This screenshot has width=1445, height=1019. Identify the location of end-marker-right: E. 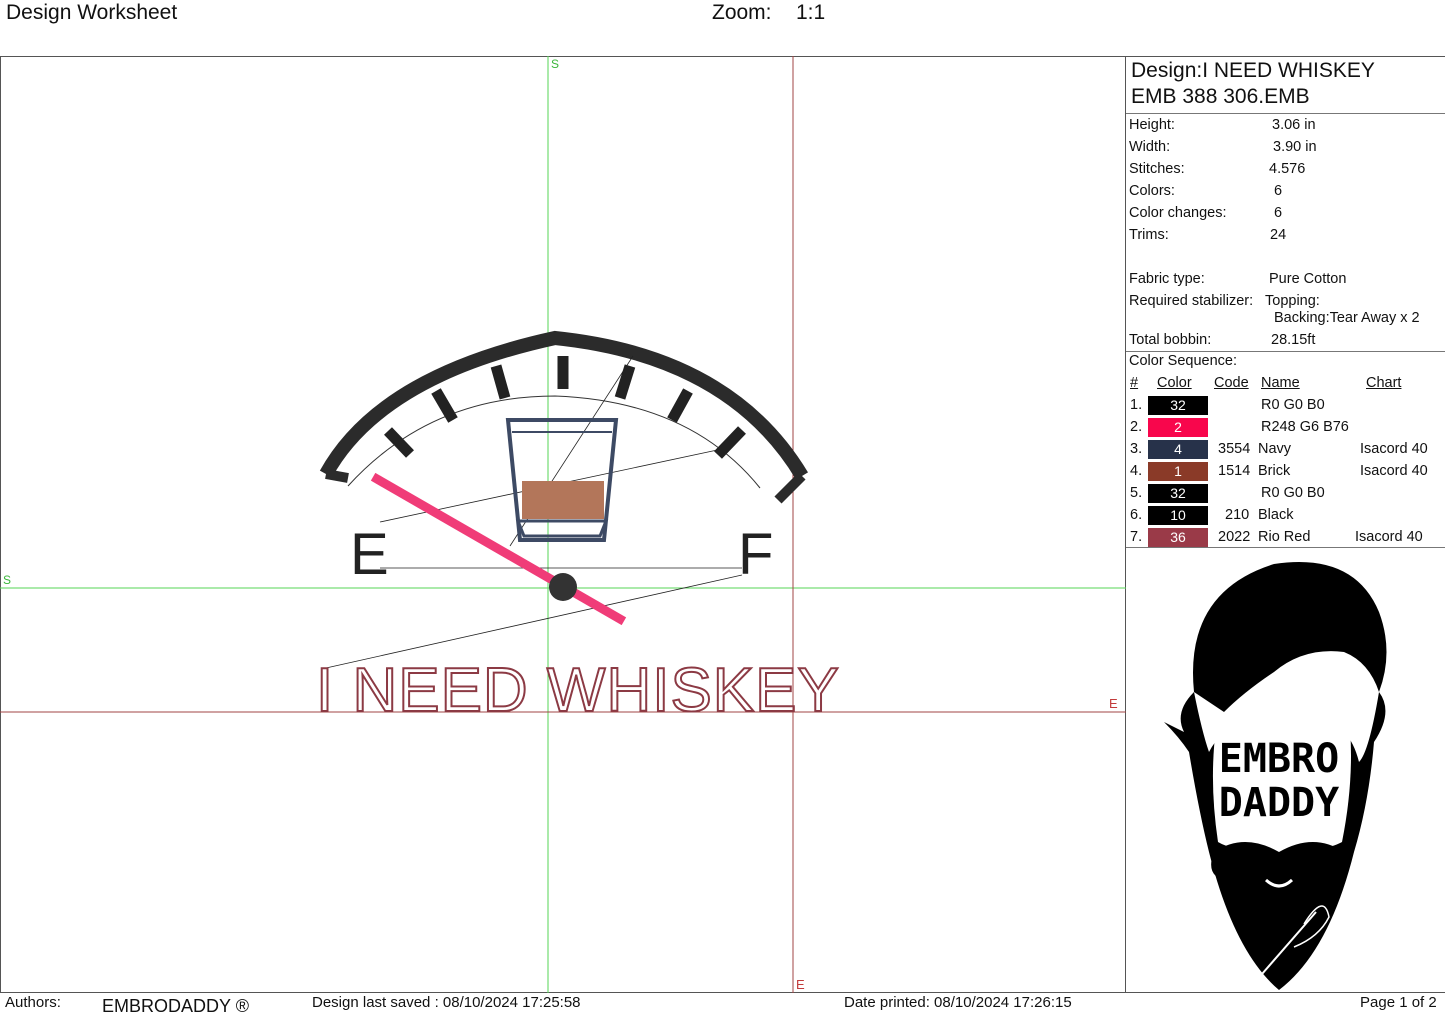
(1113, 703).